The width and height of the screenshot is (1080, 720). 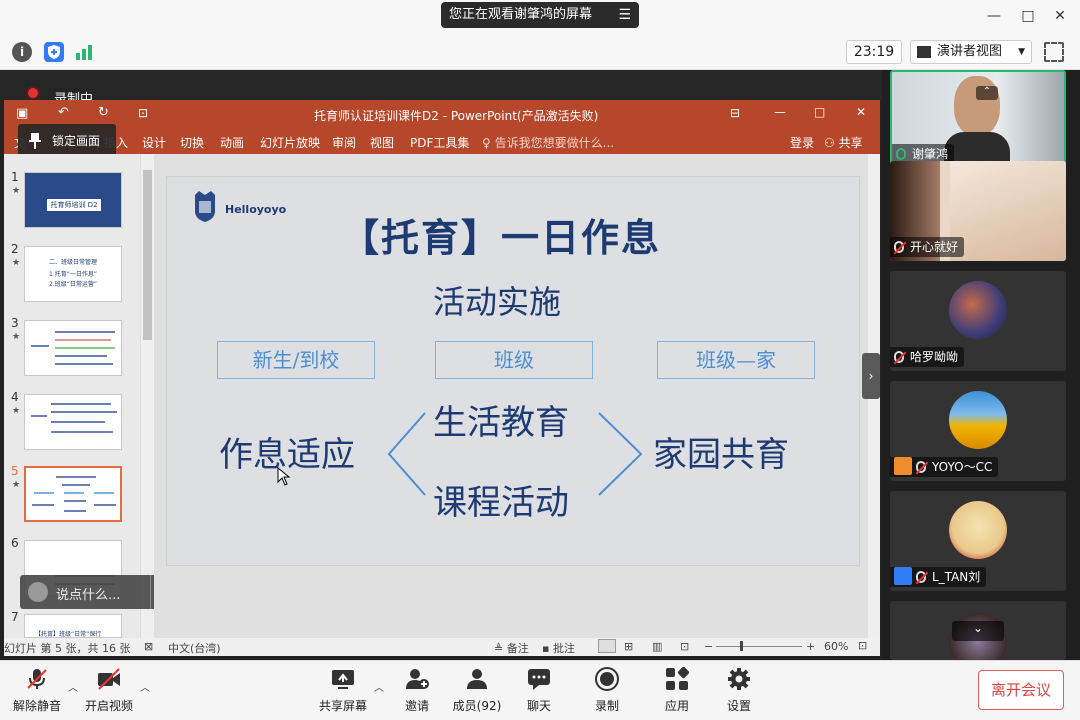 I want to click on thumbnail-scrollbar, so click(x=147, y=396).